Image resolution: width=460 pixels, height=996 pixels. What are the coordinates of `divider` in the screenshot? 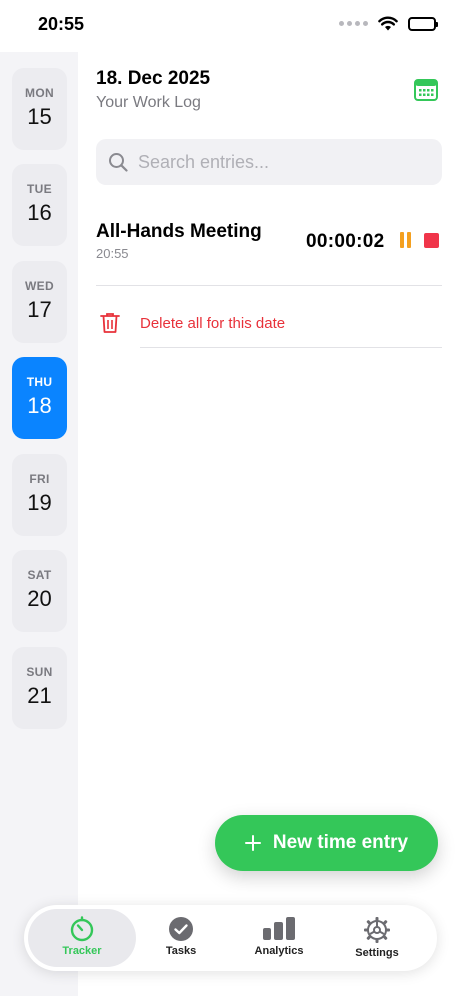 It's located at (291, 347).